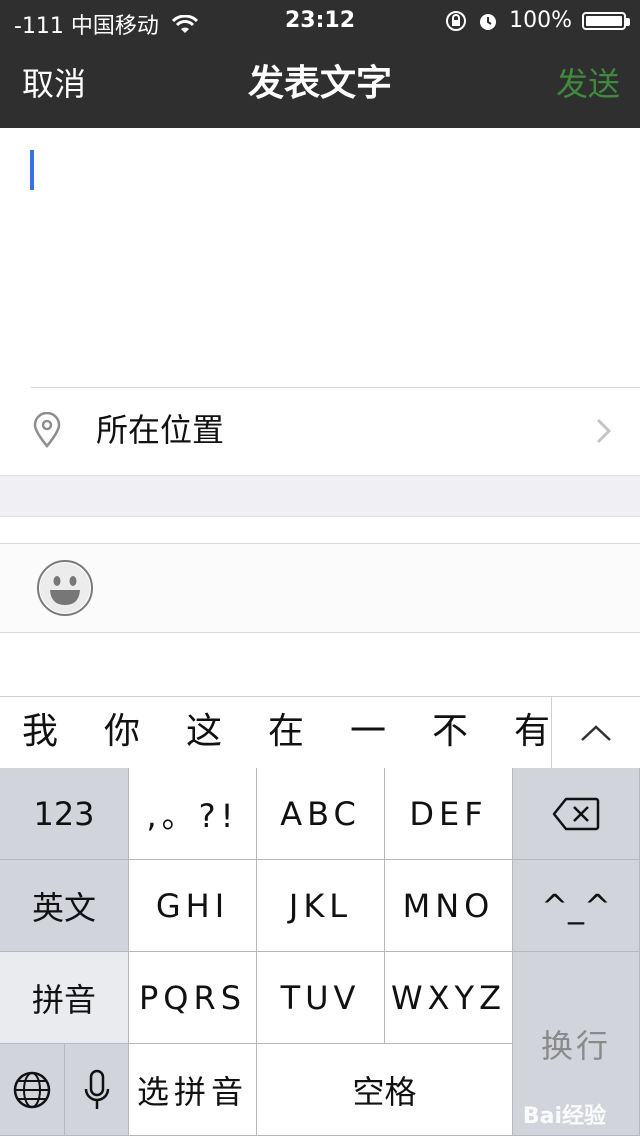  What do you see at coordinates (588, 84) in the screenshot?
I see `send-button: 发送` at bounding box center [588, 84].